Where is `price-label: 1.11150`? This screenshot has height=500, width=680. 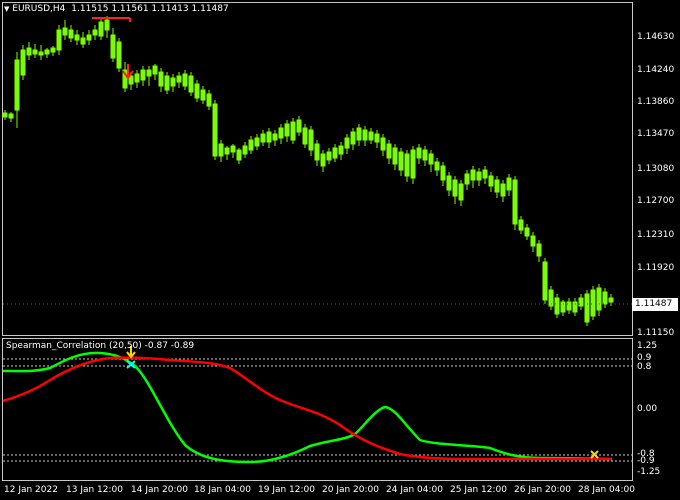
price-label: 1.11150 is located at coordinates (656, 333).